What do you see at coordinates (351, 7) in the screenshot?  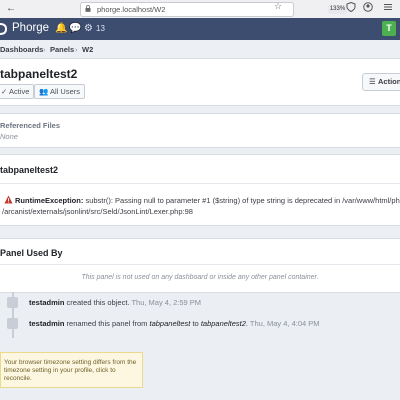 I see `shield-icon` at bounding box center [351, 7].